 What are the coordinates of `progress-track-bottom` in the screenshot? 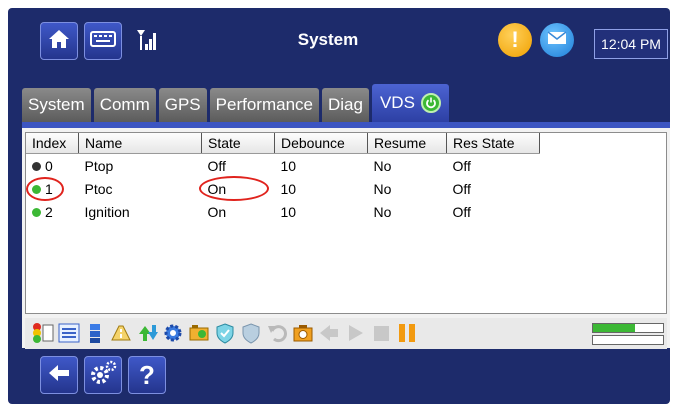 It's located at (628, 340).